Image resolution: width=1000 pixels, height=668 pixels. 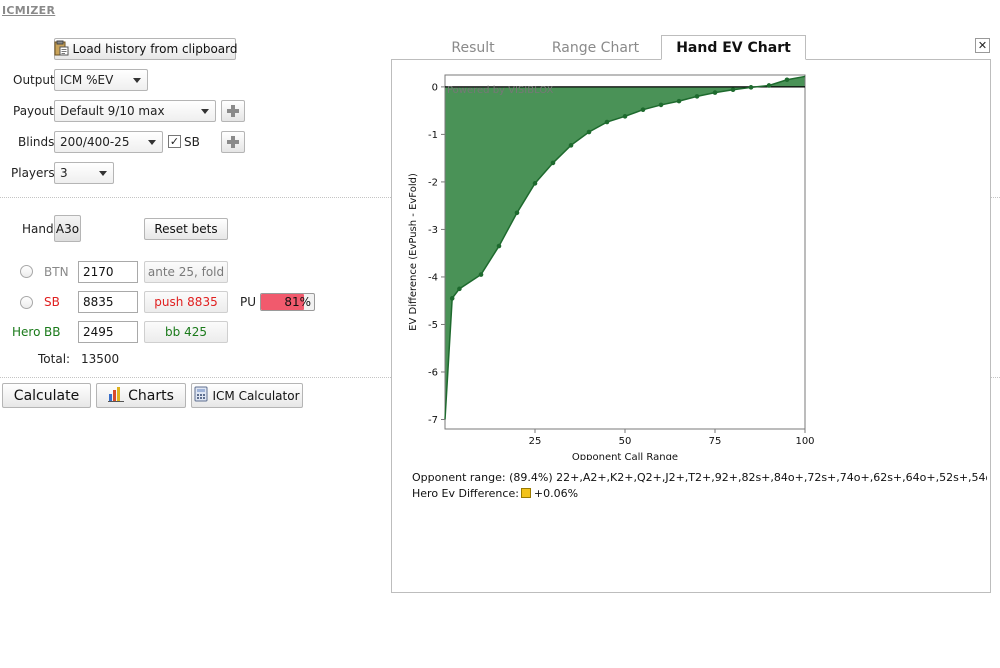 What do you see at coordinates (435, 87) in the screenshot?
I see `y-tick-label: 0` at bounding box center [435, 87].